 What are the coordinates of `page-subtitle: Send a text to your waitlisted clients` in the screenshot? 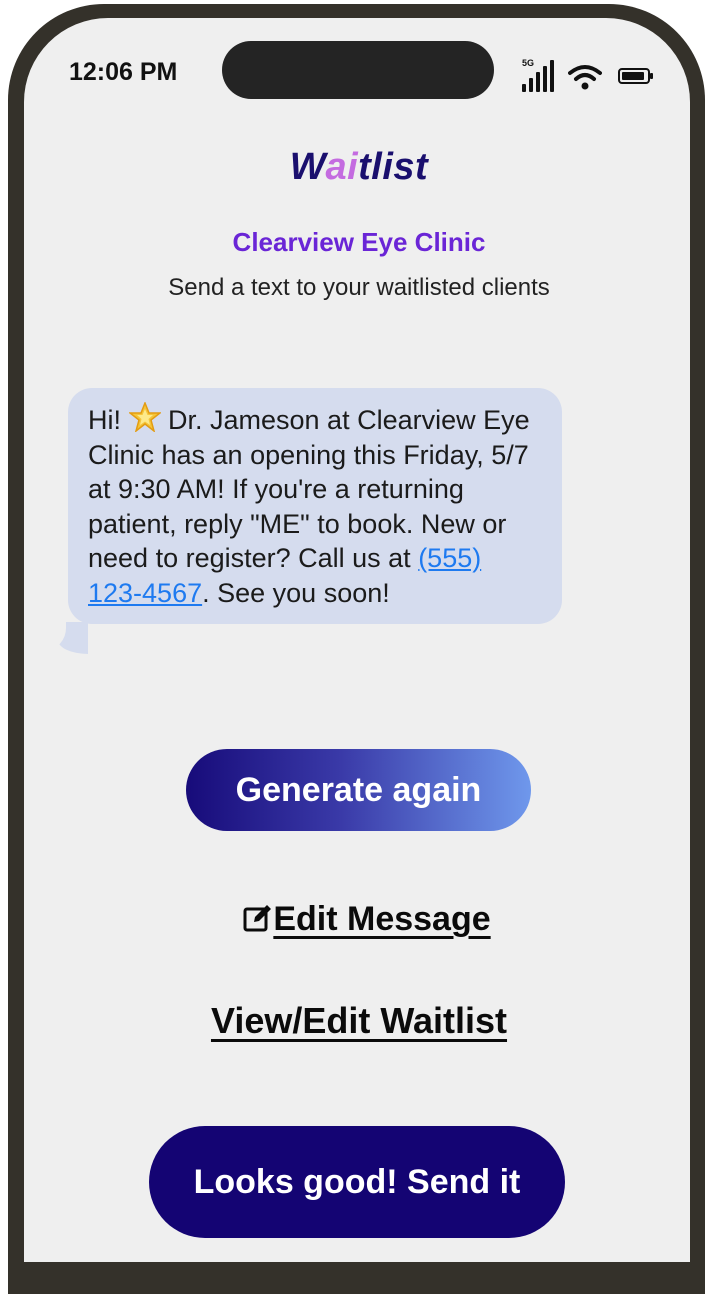 It's located at (359, 287).